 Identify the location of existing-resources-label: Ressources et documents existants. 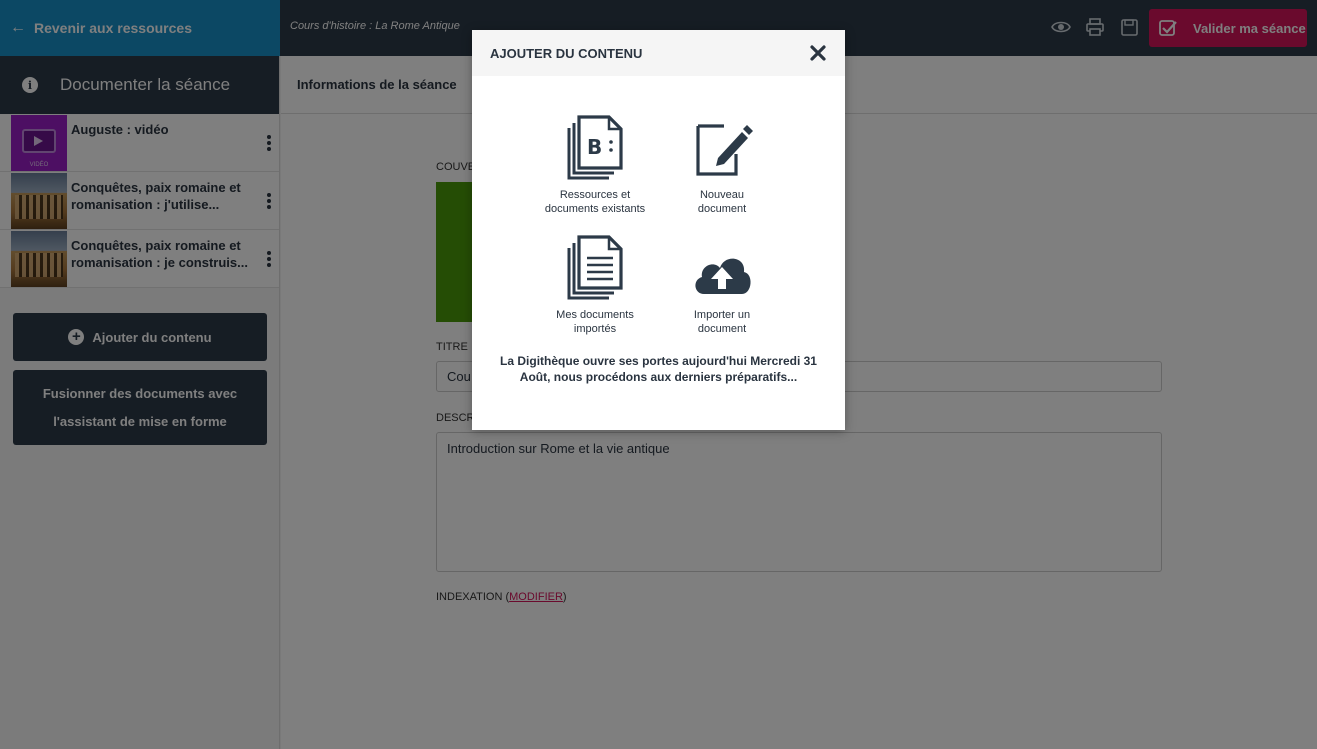
(595, 202).